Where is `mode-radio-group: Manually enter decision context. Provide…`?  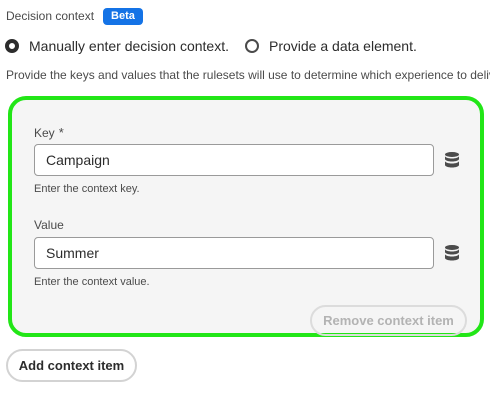 mode-radio-group: Manually enter decision context. Provide… is located at coordinates (211, 46).